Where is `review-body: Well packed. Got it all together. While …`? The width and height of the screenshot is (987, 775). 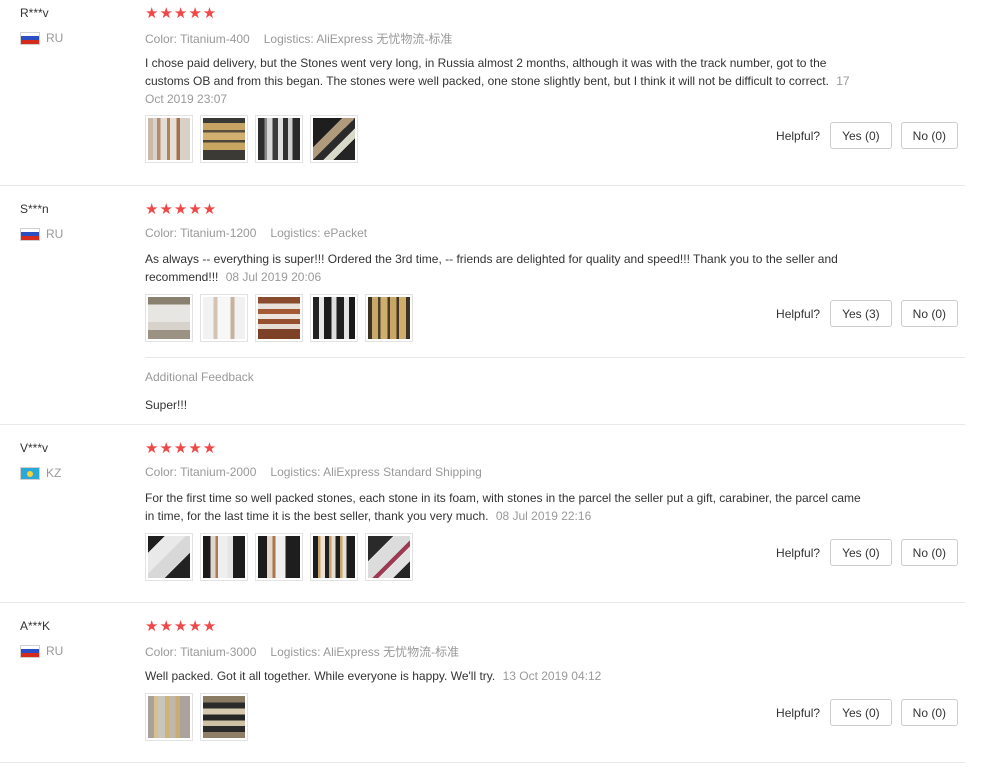
review-body: Well packed. Got it all together. While … is located at coordinates (320, 676).